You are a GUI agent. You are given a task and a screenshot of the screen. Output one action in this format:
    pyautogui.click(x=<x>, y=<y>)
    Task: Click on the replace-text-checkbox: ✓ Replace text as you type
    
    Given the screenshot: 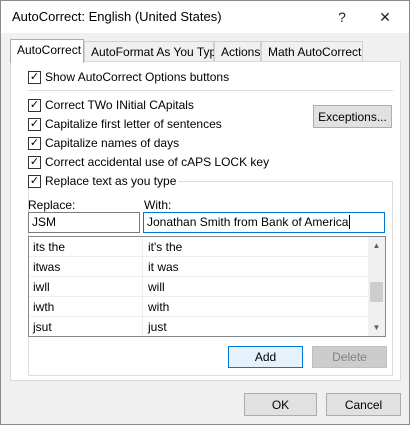 What is the action you would take?
    pyautogui.click(x=103, y=181)
    